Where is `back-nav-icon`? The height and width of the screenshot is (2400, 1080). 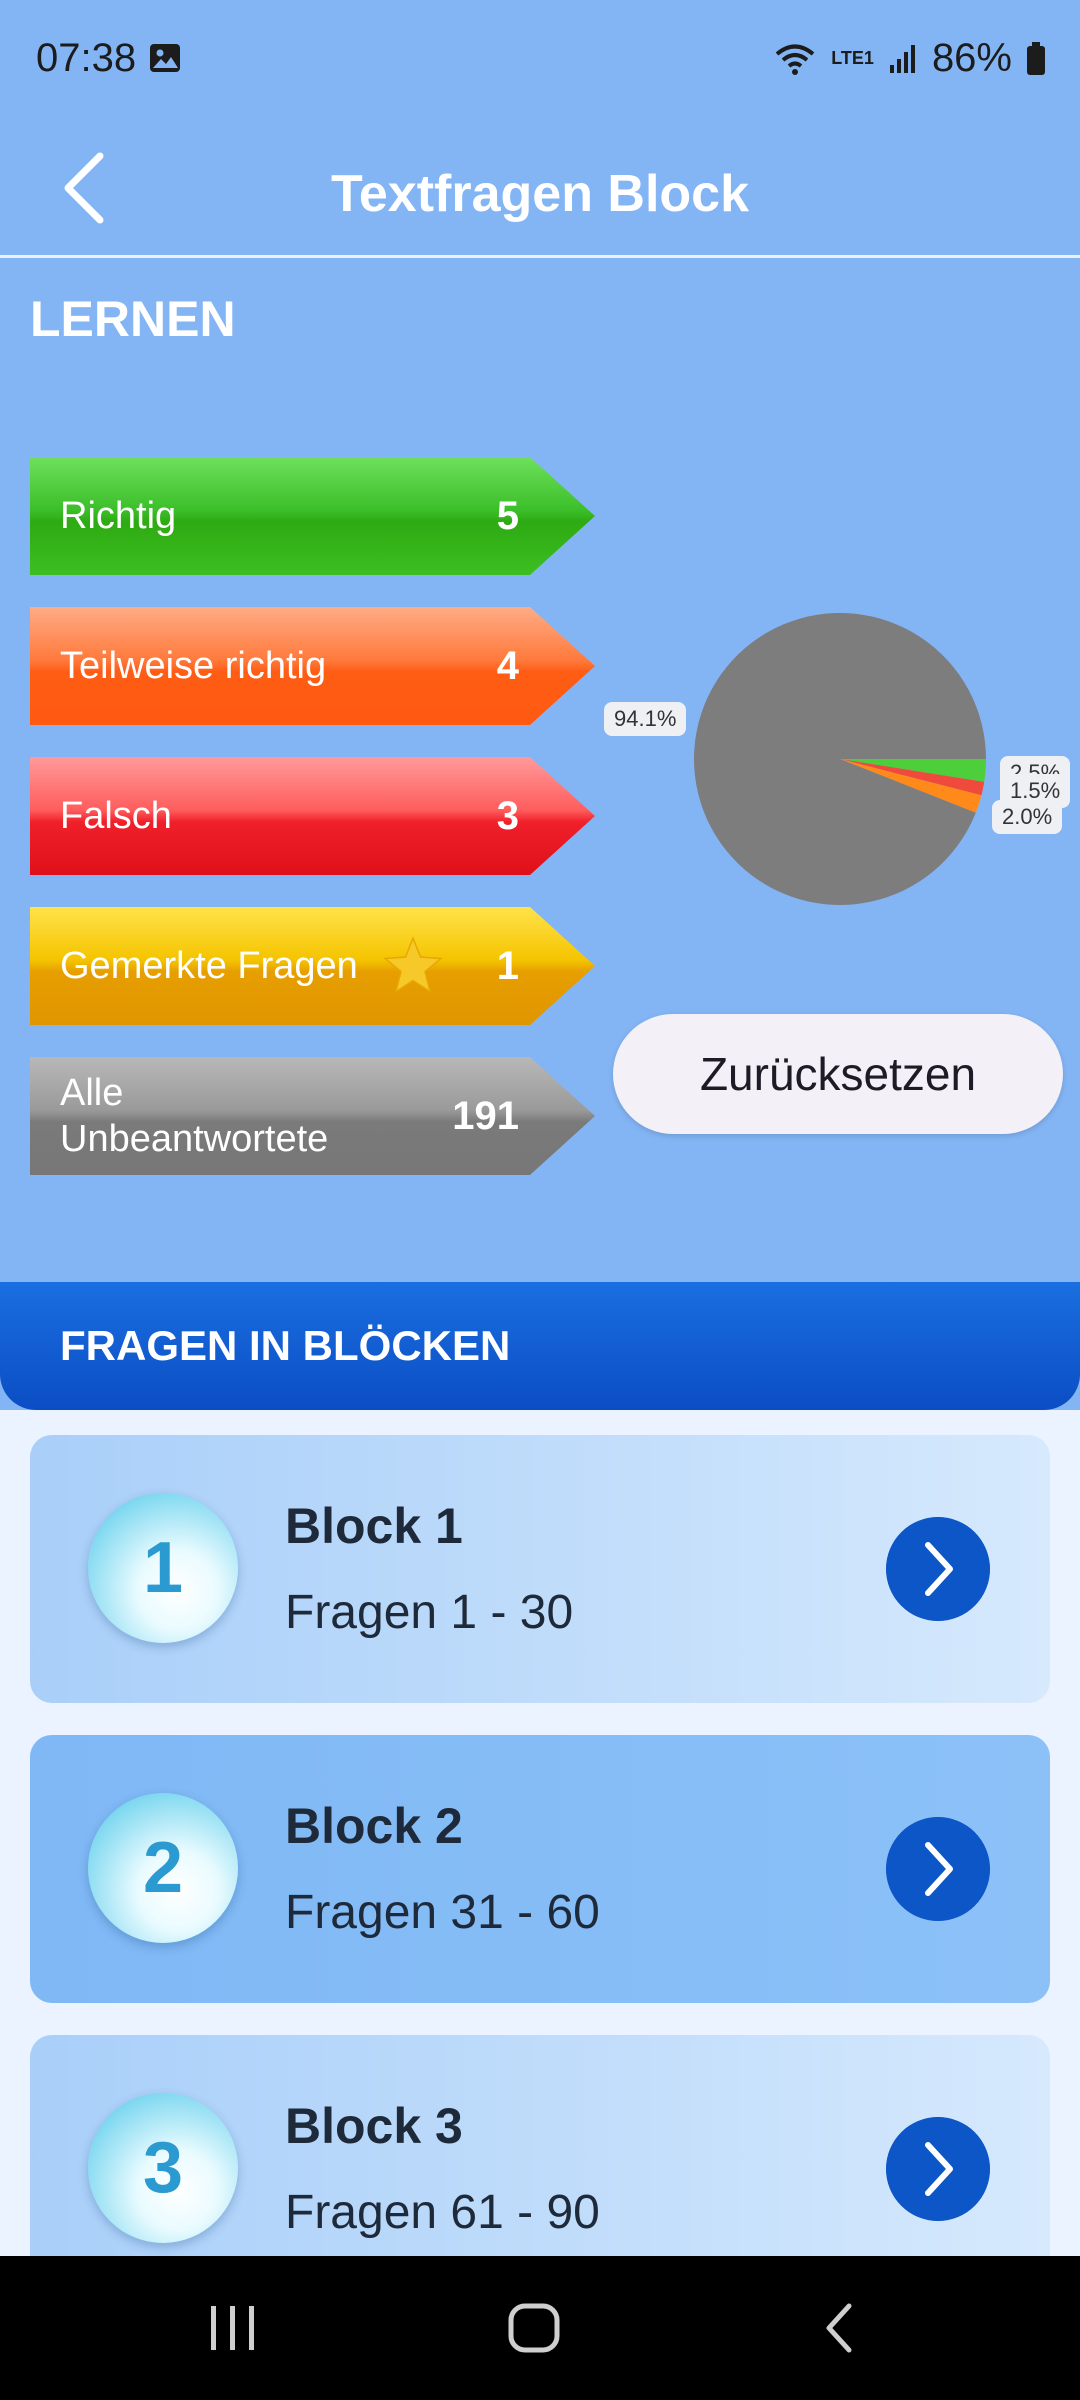
back-nav-icon is located at coordinates (840, 2328).